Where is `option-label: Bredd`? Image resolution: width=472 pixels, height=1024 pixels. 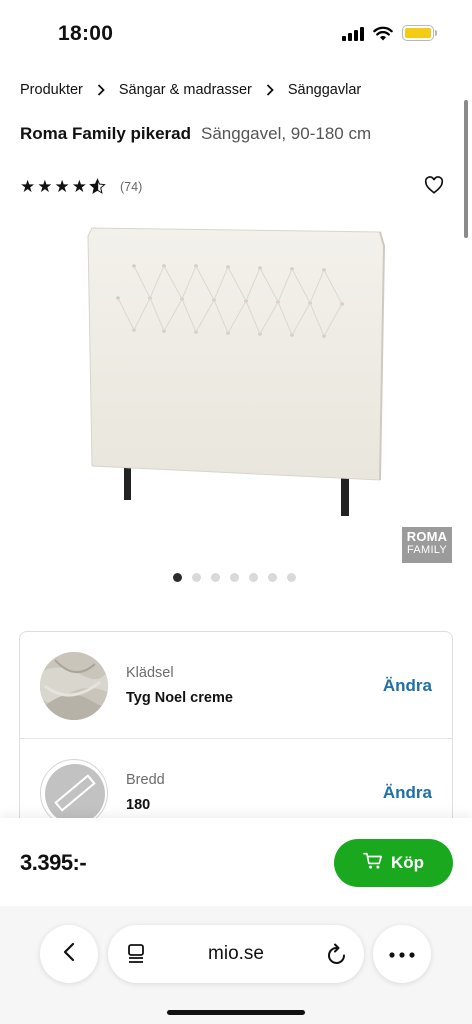 option-label: Bredd is located at coordinates (145, 780).